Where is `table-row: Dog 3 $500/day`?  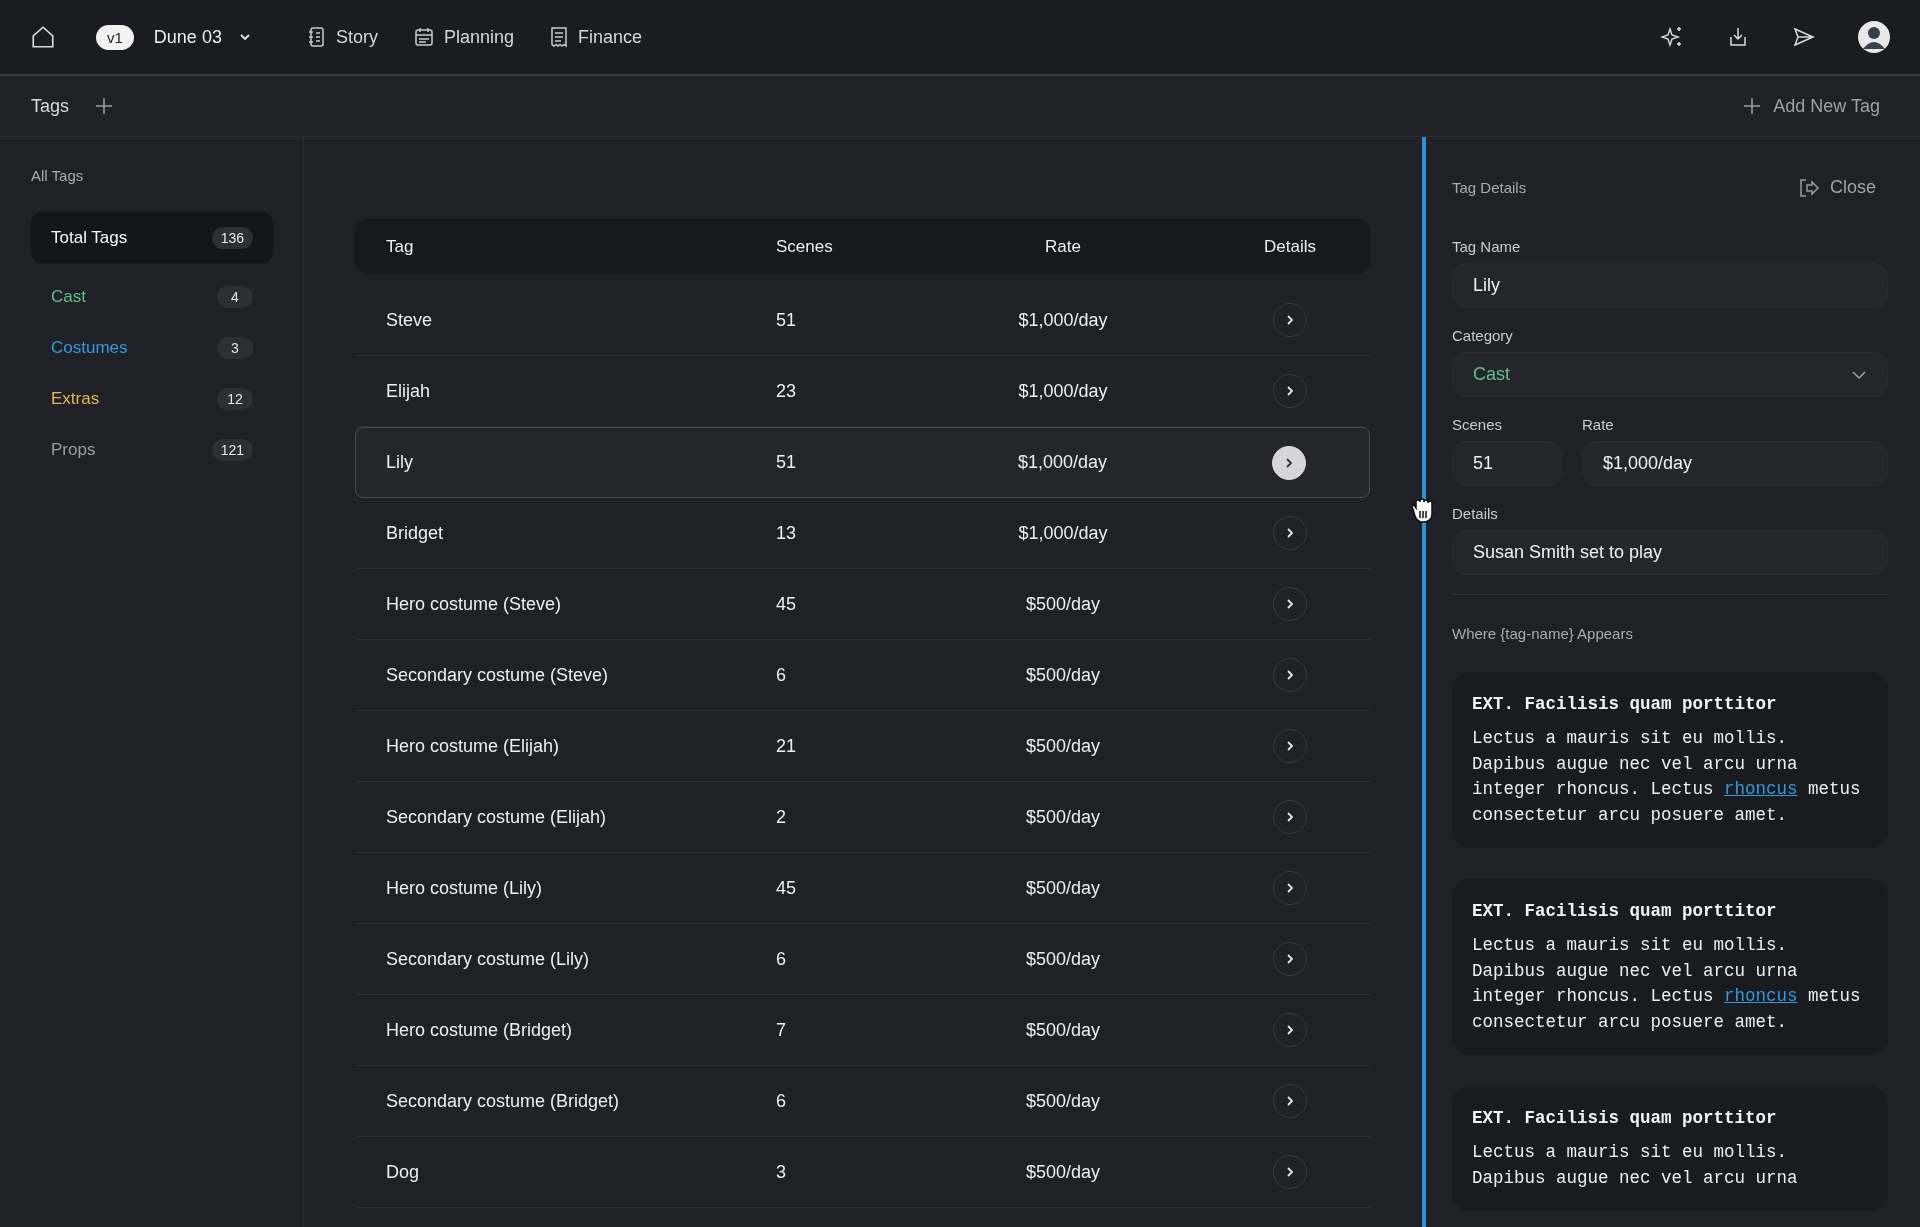 table-row: Dog 3 $500/day is located at coordinates (862, 1172).